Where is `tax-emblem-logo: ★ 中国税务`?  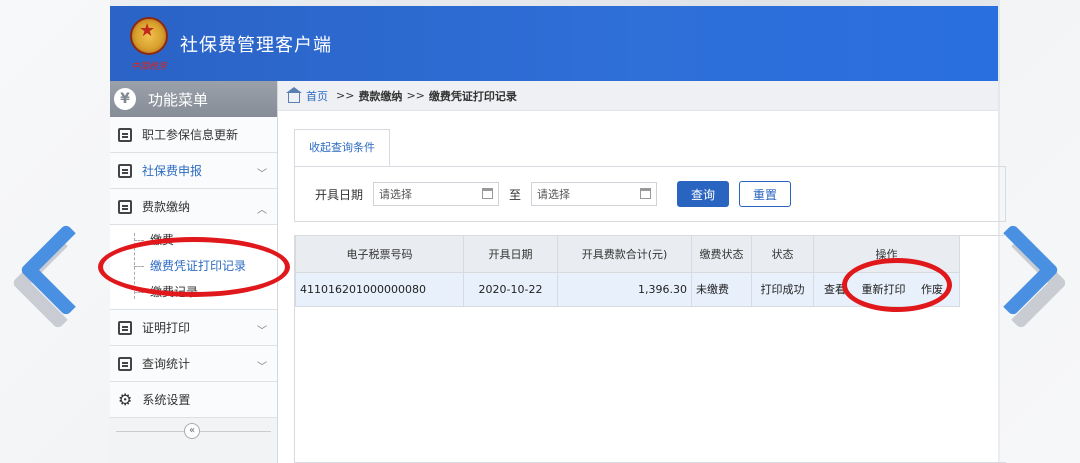
tax-emblem-logo: ★ 中国税务 is located at coordinates (149, 44).